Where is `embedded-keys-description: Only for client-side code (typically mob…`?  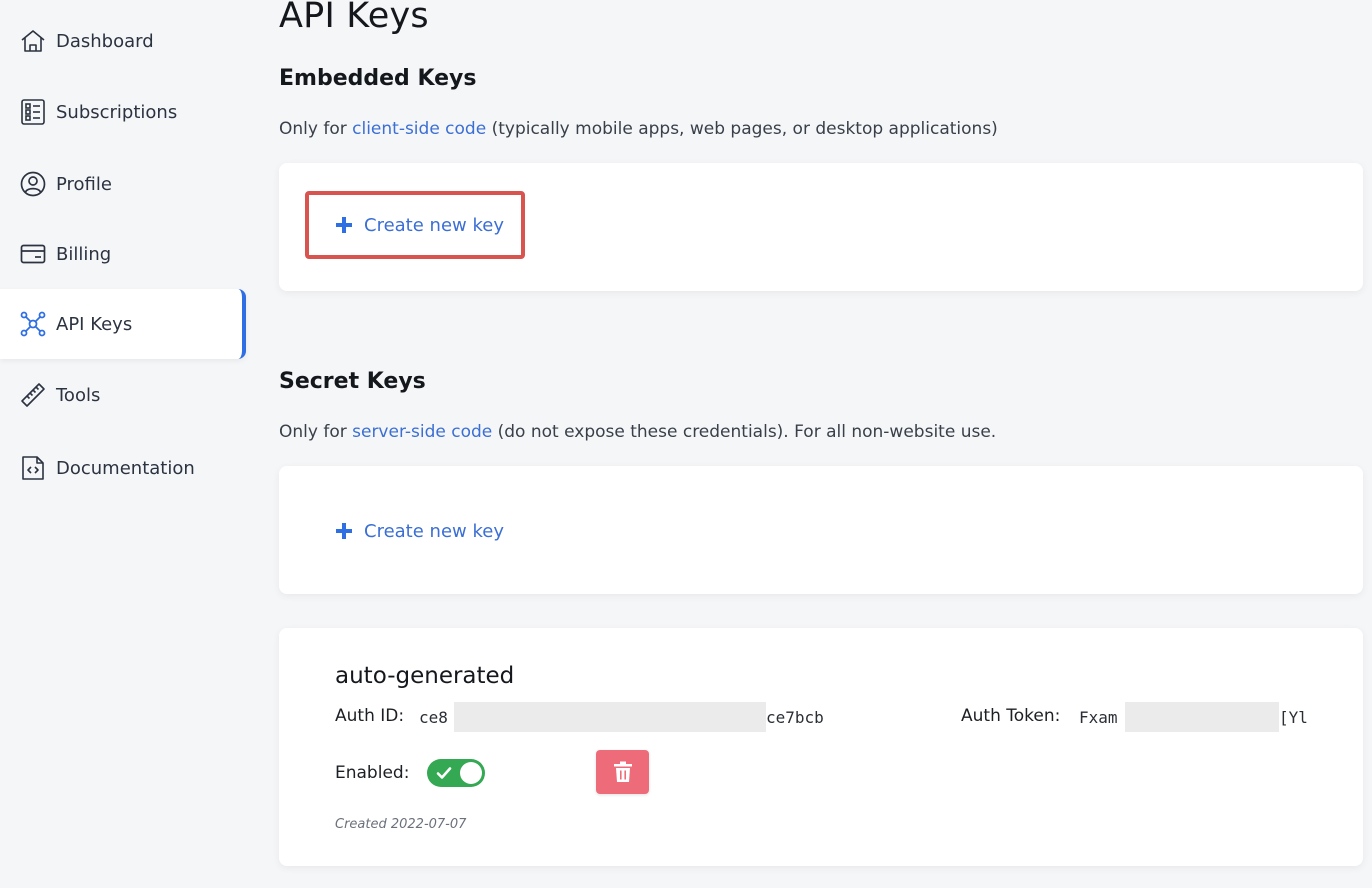 embedded-keys-description: Only for client-side code (typically mob… is located at coordinates (638, 129).